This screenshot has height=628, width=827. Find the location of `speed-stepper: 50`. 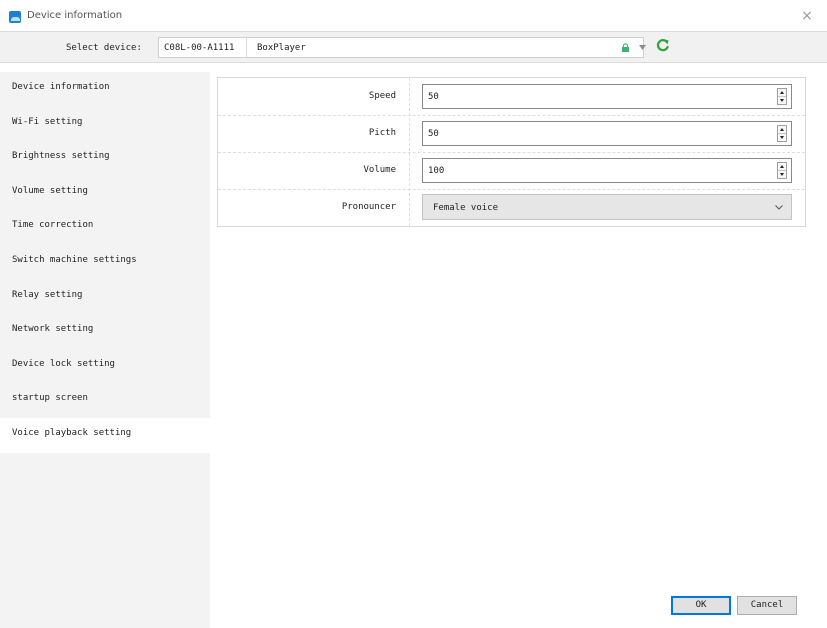

speed-stepper: 50 is located at coordinates (607, 96).